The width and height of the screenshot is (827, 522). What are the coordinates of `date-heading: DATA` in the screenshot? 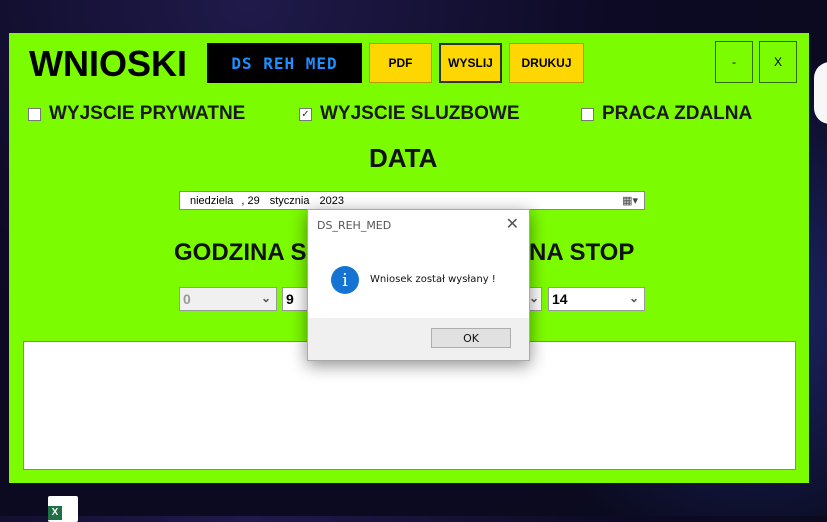 It's located at (403, 158).